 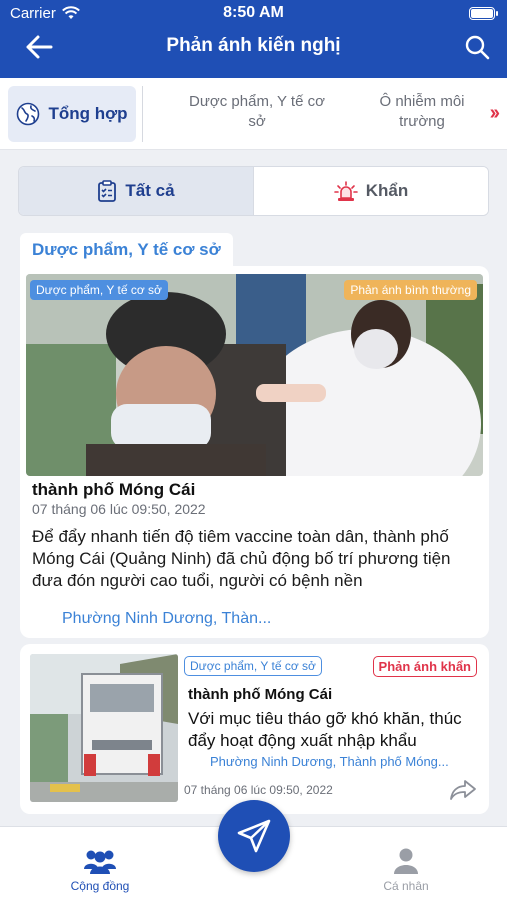 I want to click on tab-tong-hop-label: Tổng hợp, so click(x=88, y=113).